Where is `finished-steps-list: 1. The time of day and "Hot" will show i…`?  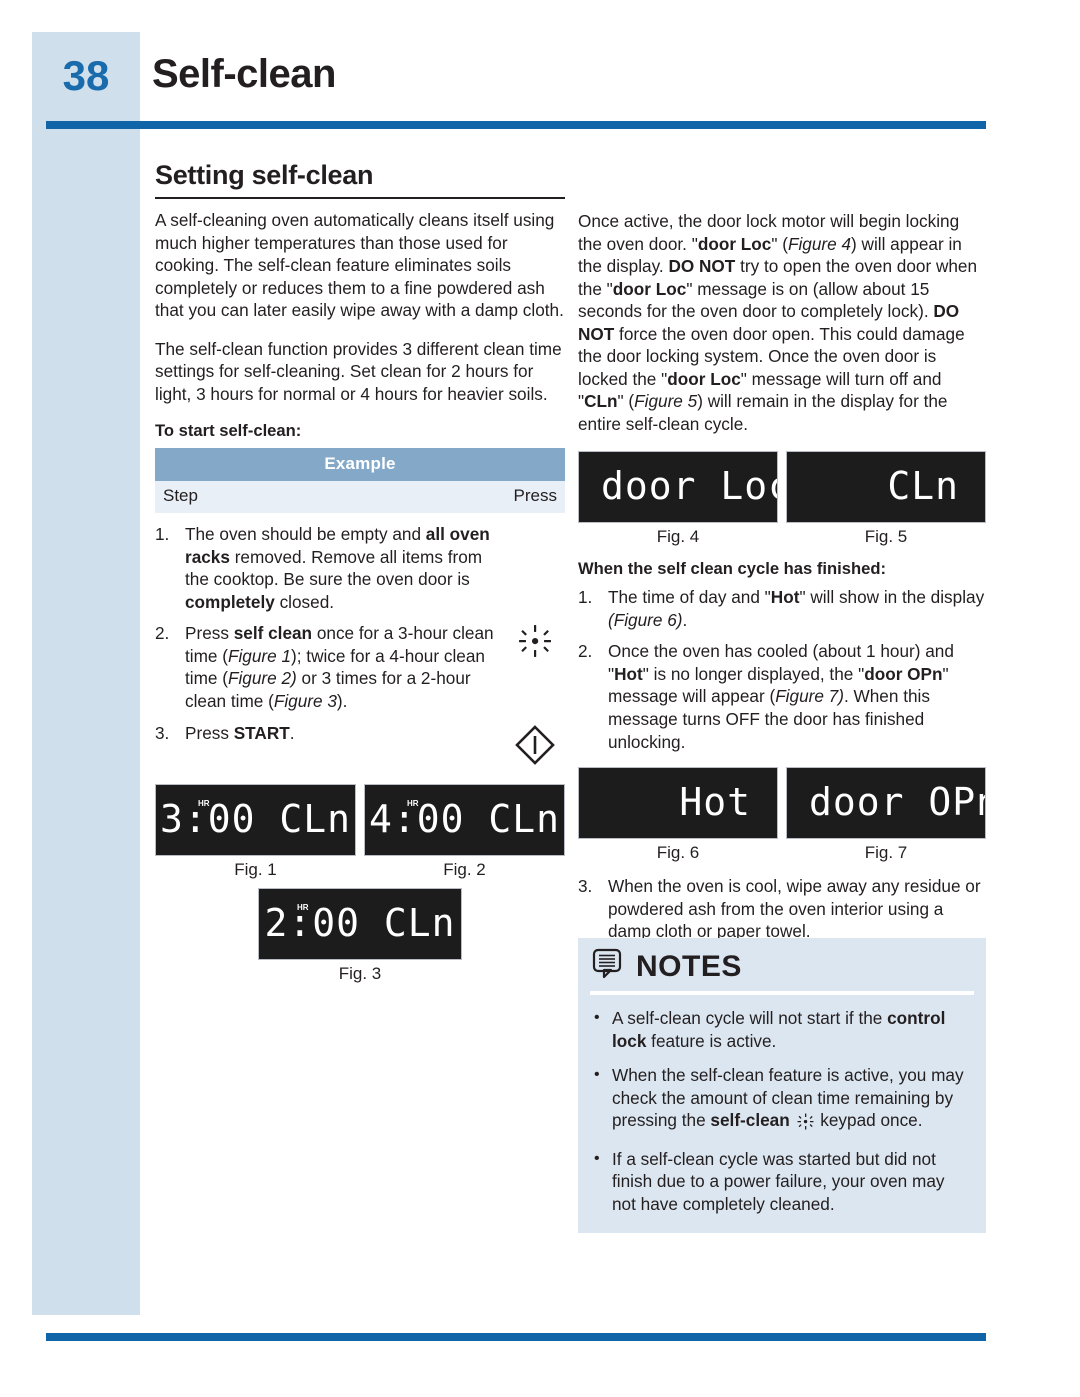
finished-steps-list: 1. The time of day and "Hot" will show i… is located at coordinates (782, 669).